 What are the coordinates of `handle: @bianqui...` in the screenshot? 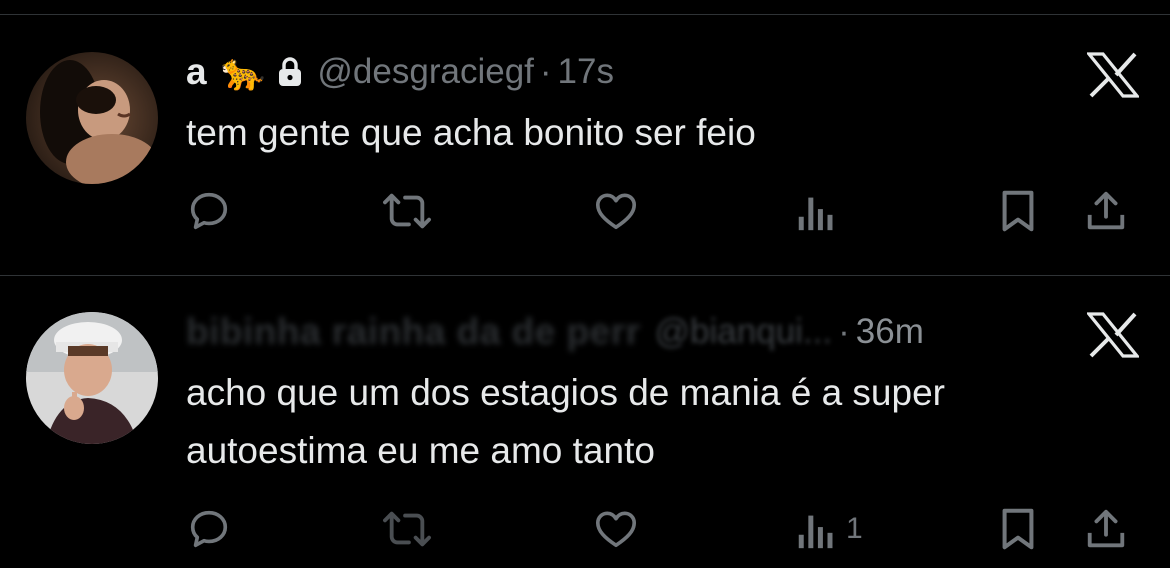 It's located at (744, 332).